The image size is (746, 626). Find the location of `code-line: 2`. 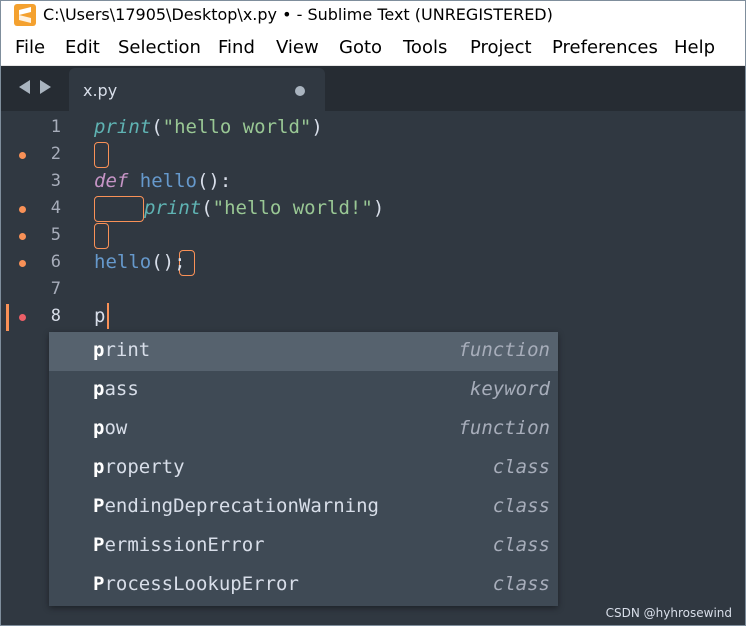

code-line: 2 is located at coordinates (373, 155).